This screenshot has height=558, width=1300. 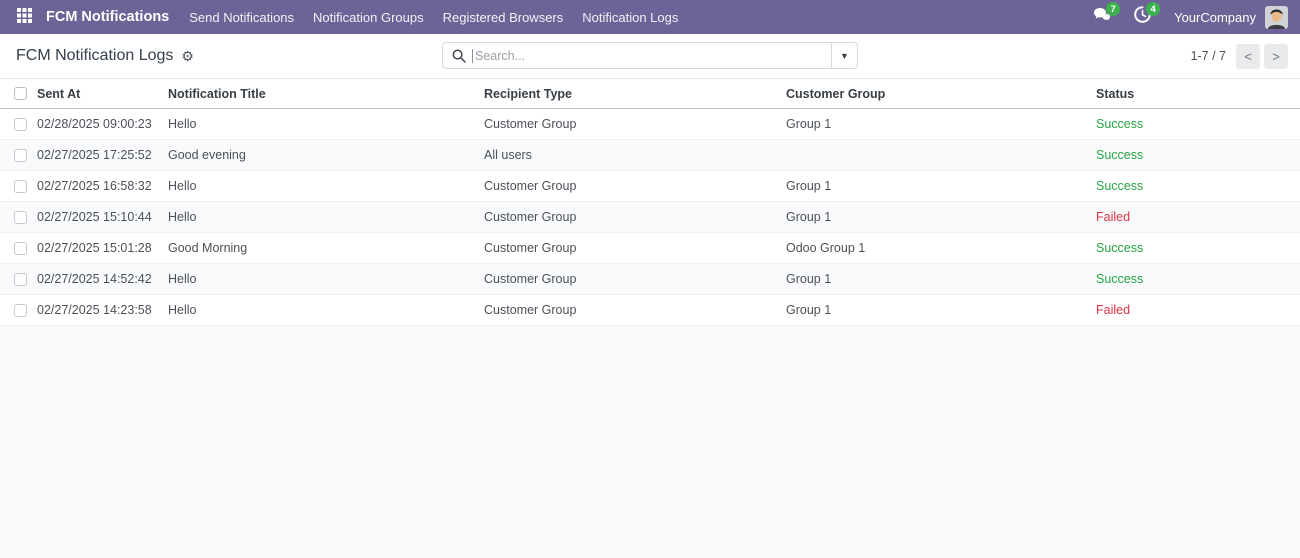 I want to click on app-brand: FCM Notifications, so click(x=107, y=17).